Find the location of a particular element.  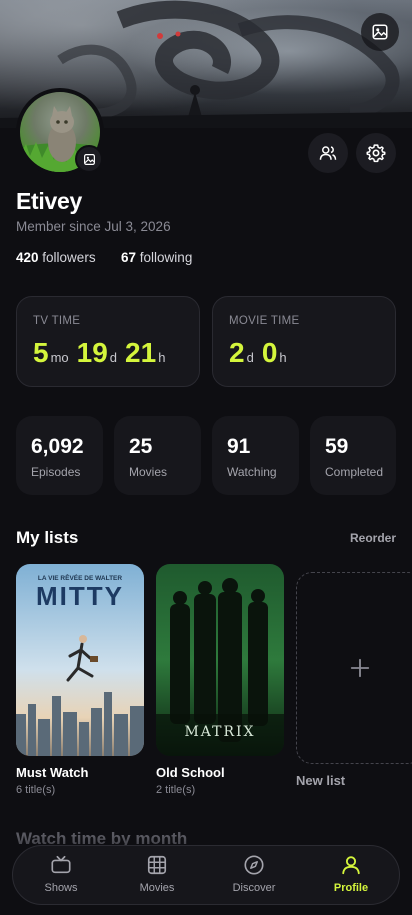

change-avatar-button is located at coordinates (89, 159).